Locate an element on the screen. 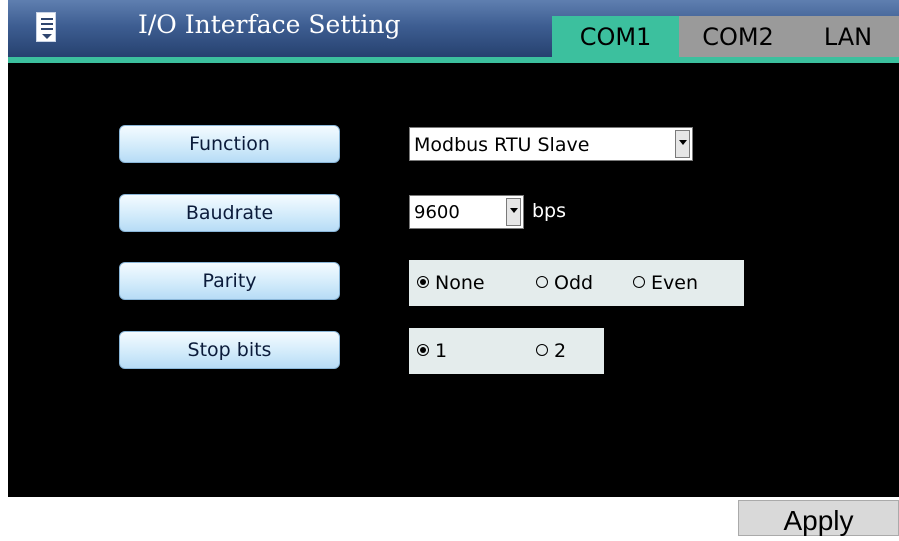  parity-option-none: None is located at coordinates (451, 283).